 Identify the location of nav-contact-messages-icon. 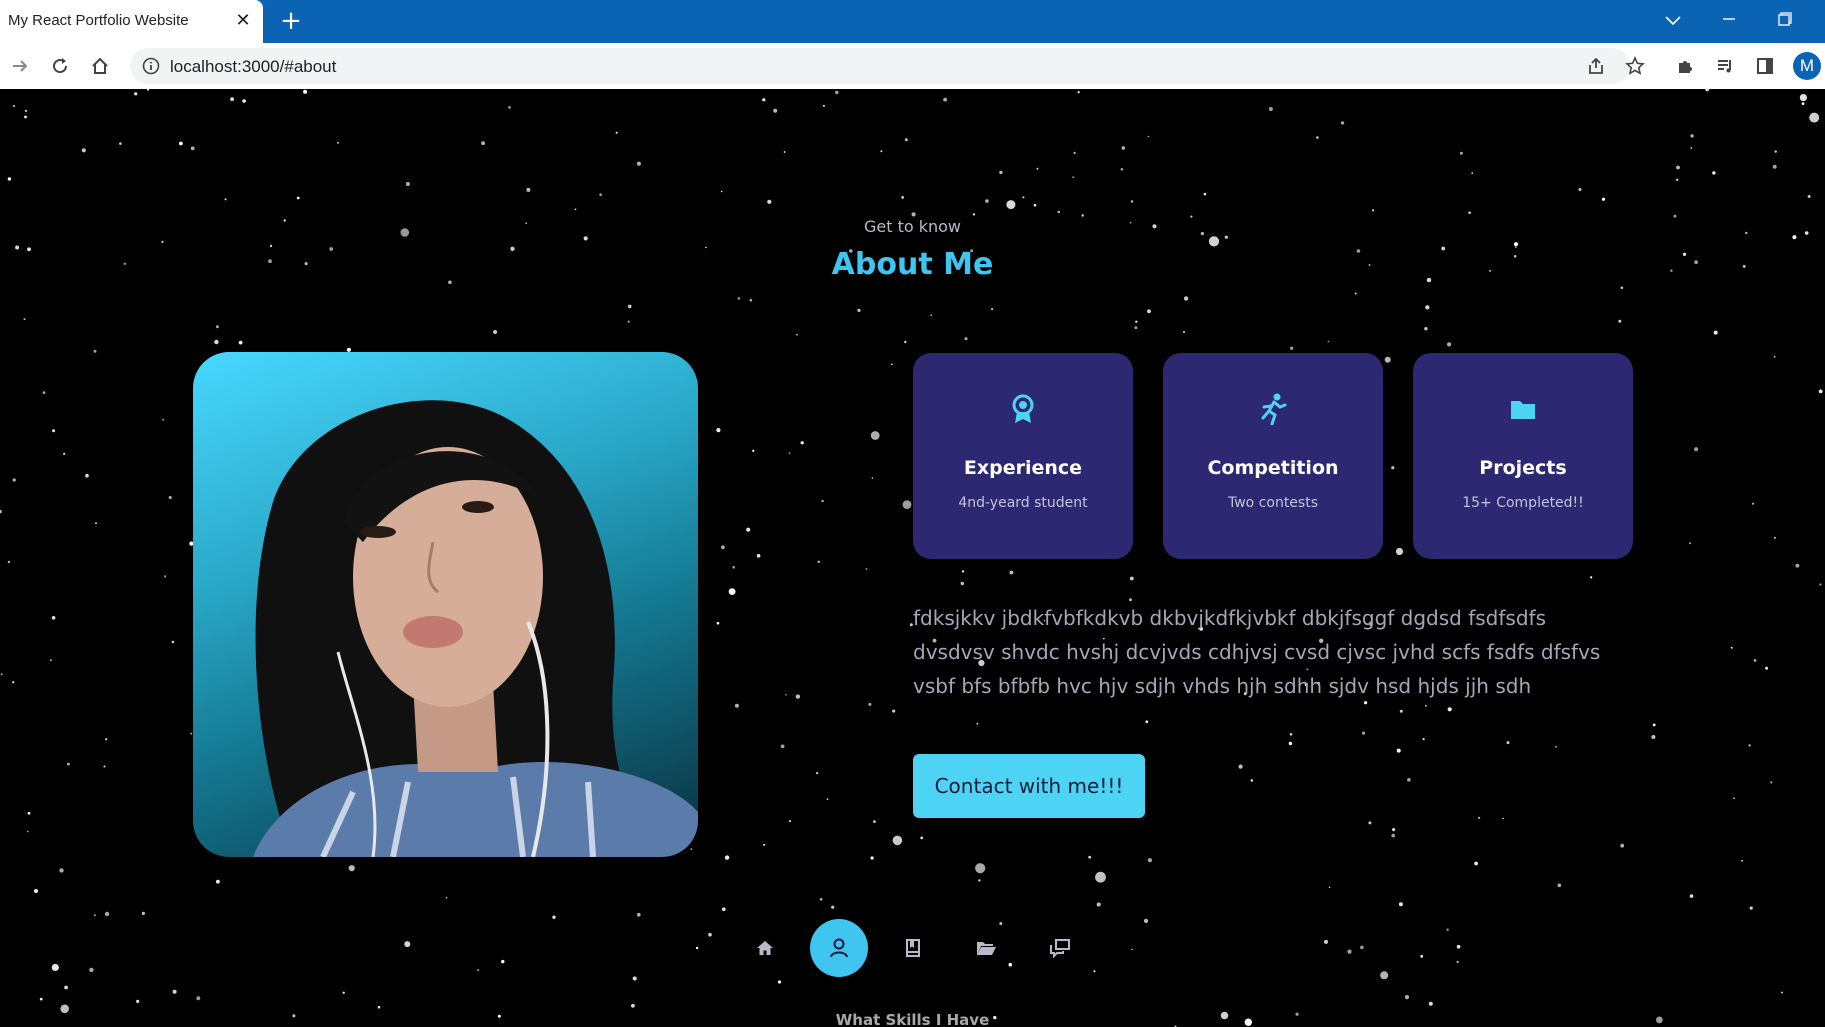
(1060, 948).